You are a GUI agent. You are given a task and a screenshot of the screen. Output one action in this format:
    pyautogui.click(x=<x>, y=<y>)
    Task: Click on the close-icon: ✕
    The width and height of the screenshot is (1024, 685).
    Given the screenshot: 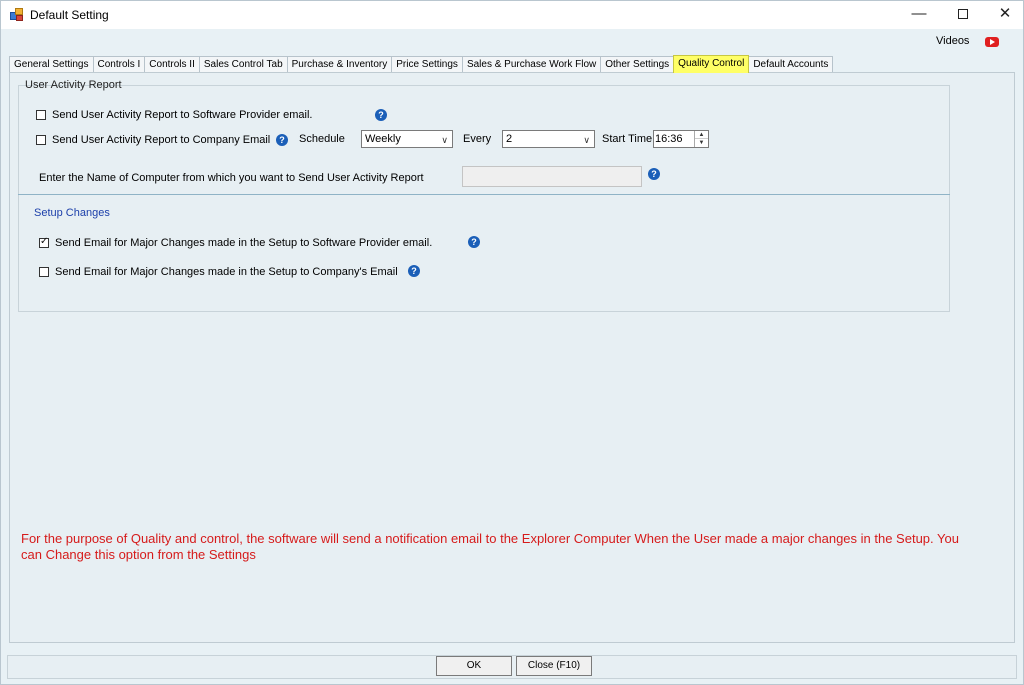 What is the action you would take?
    pyautogui.click(x=1005, y=13)
    